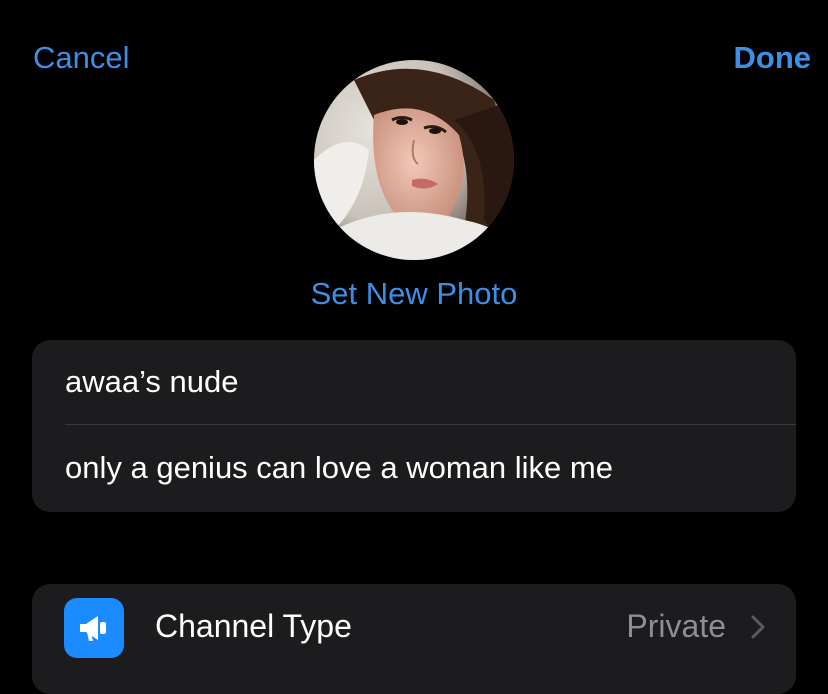 Image resolution: width=828 pixels, height=694 pixels. Describe the element at coordinates (81, 58) in the screenshot. I see `cancel-button: Cancel` at that location.